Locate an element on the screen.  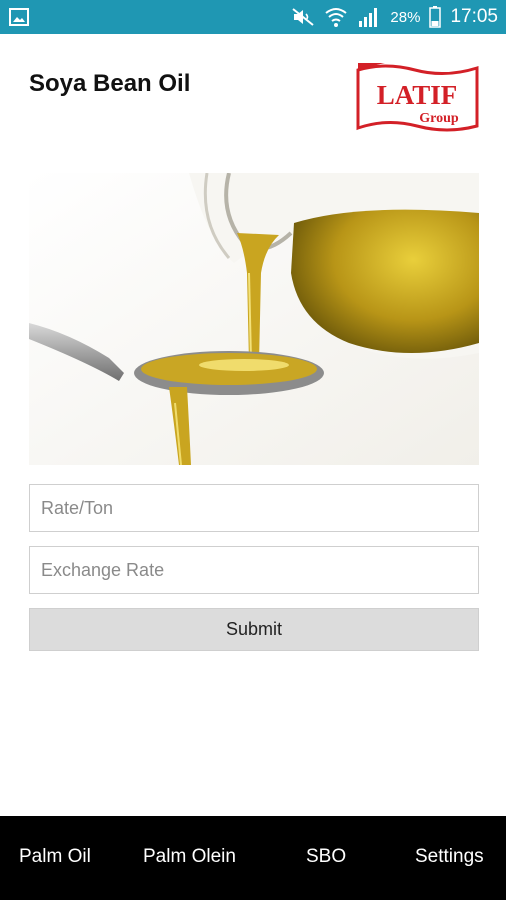
rate-per-ton-input is located at coordinates (254, 508).